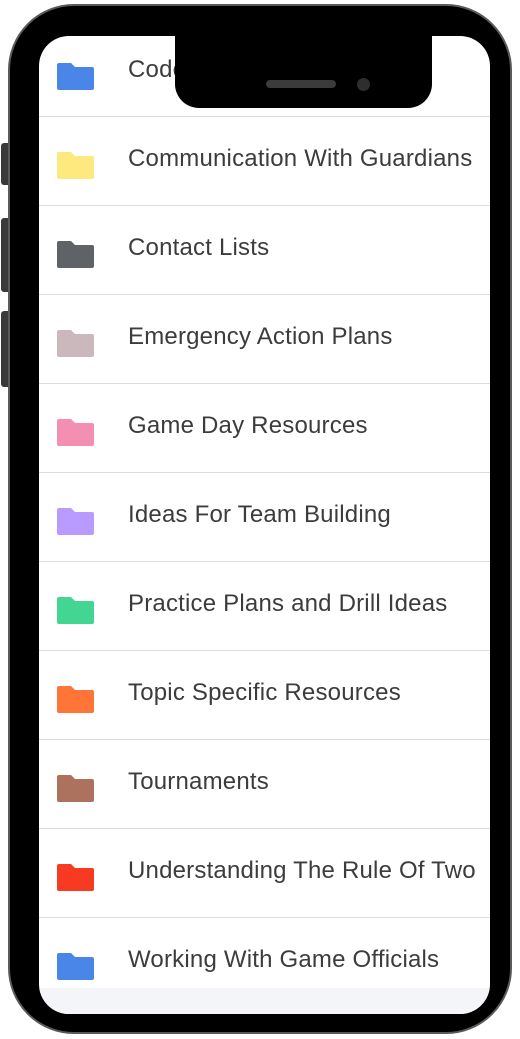 This screenshot has height=1039, width=520. I want to click on folder-label: Contact Lists, so click(199, 247).